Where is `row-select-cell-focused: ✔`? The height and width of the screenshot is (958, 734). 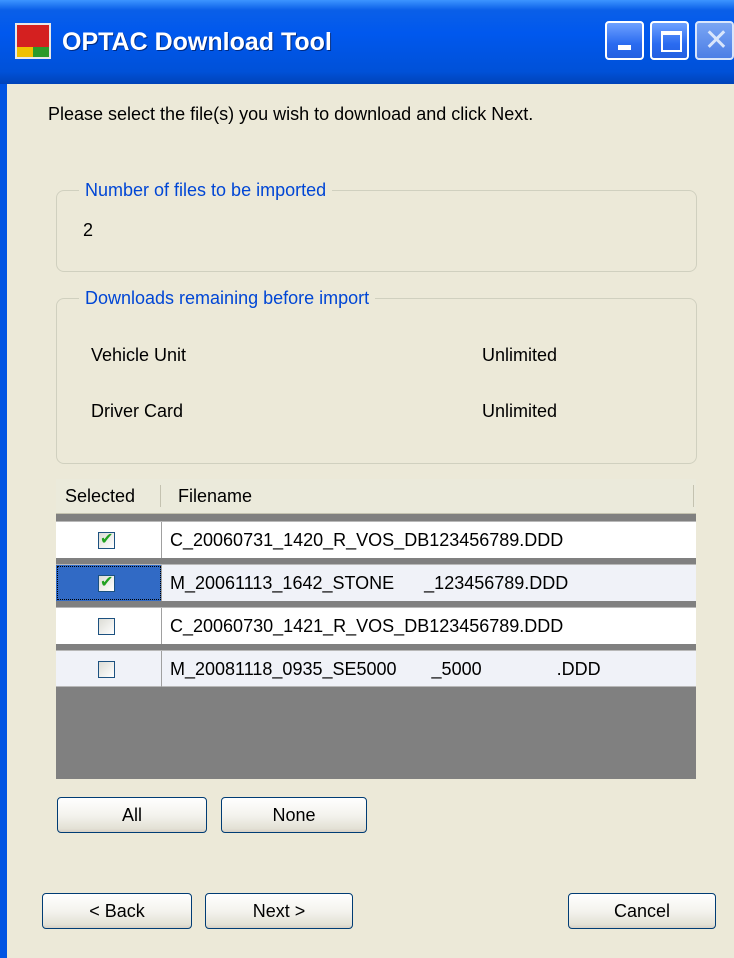
row-select-cell-focused: ✔ is located at coordinates (109, 583).